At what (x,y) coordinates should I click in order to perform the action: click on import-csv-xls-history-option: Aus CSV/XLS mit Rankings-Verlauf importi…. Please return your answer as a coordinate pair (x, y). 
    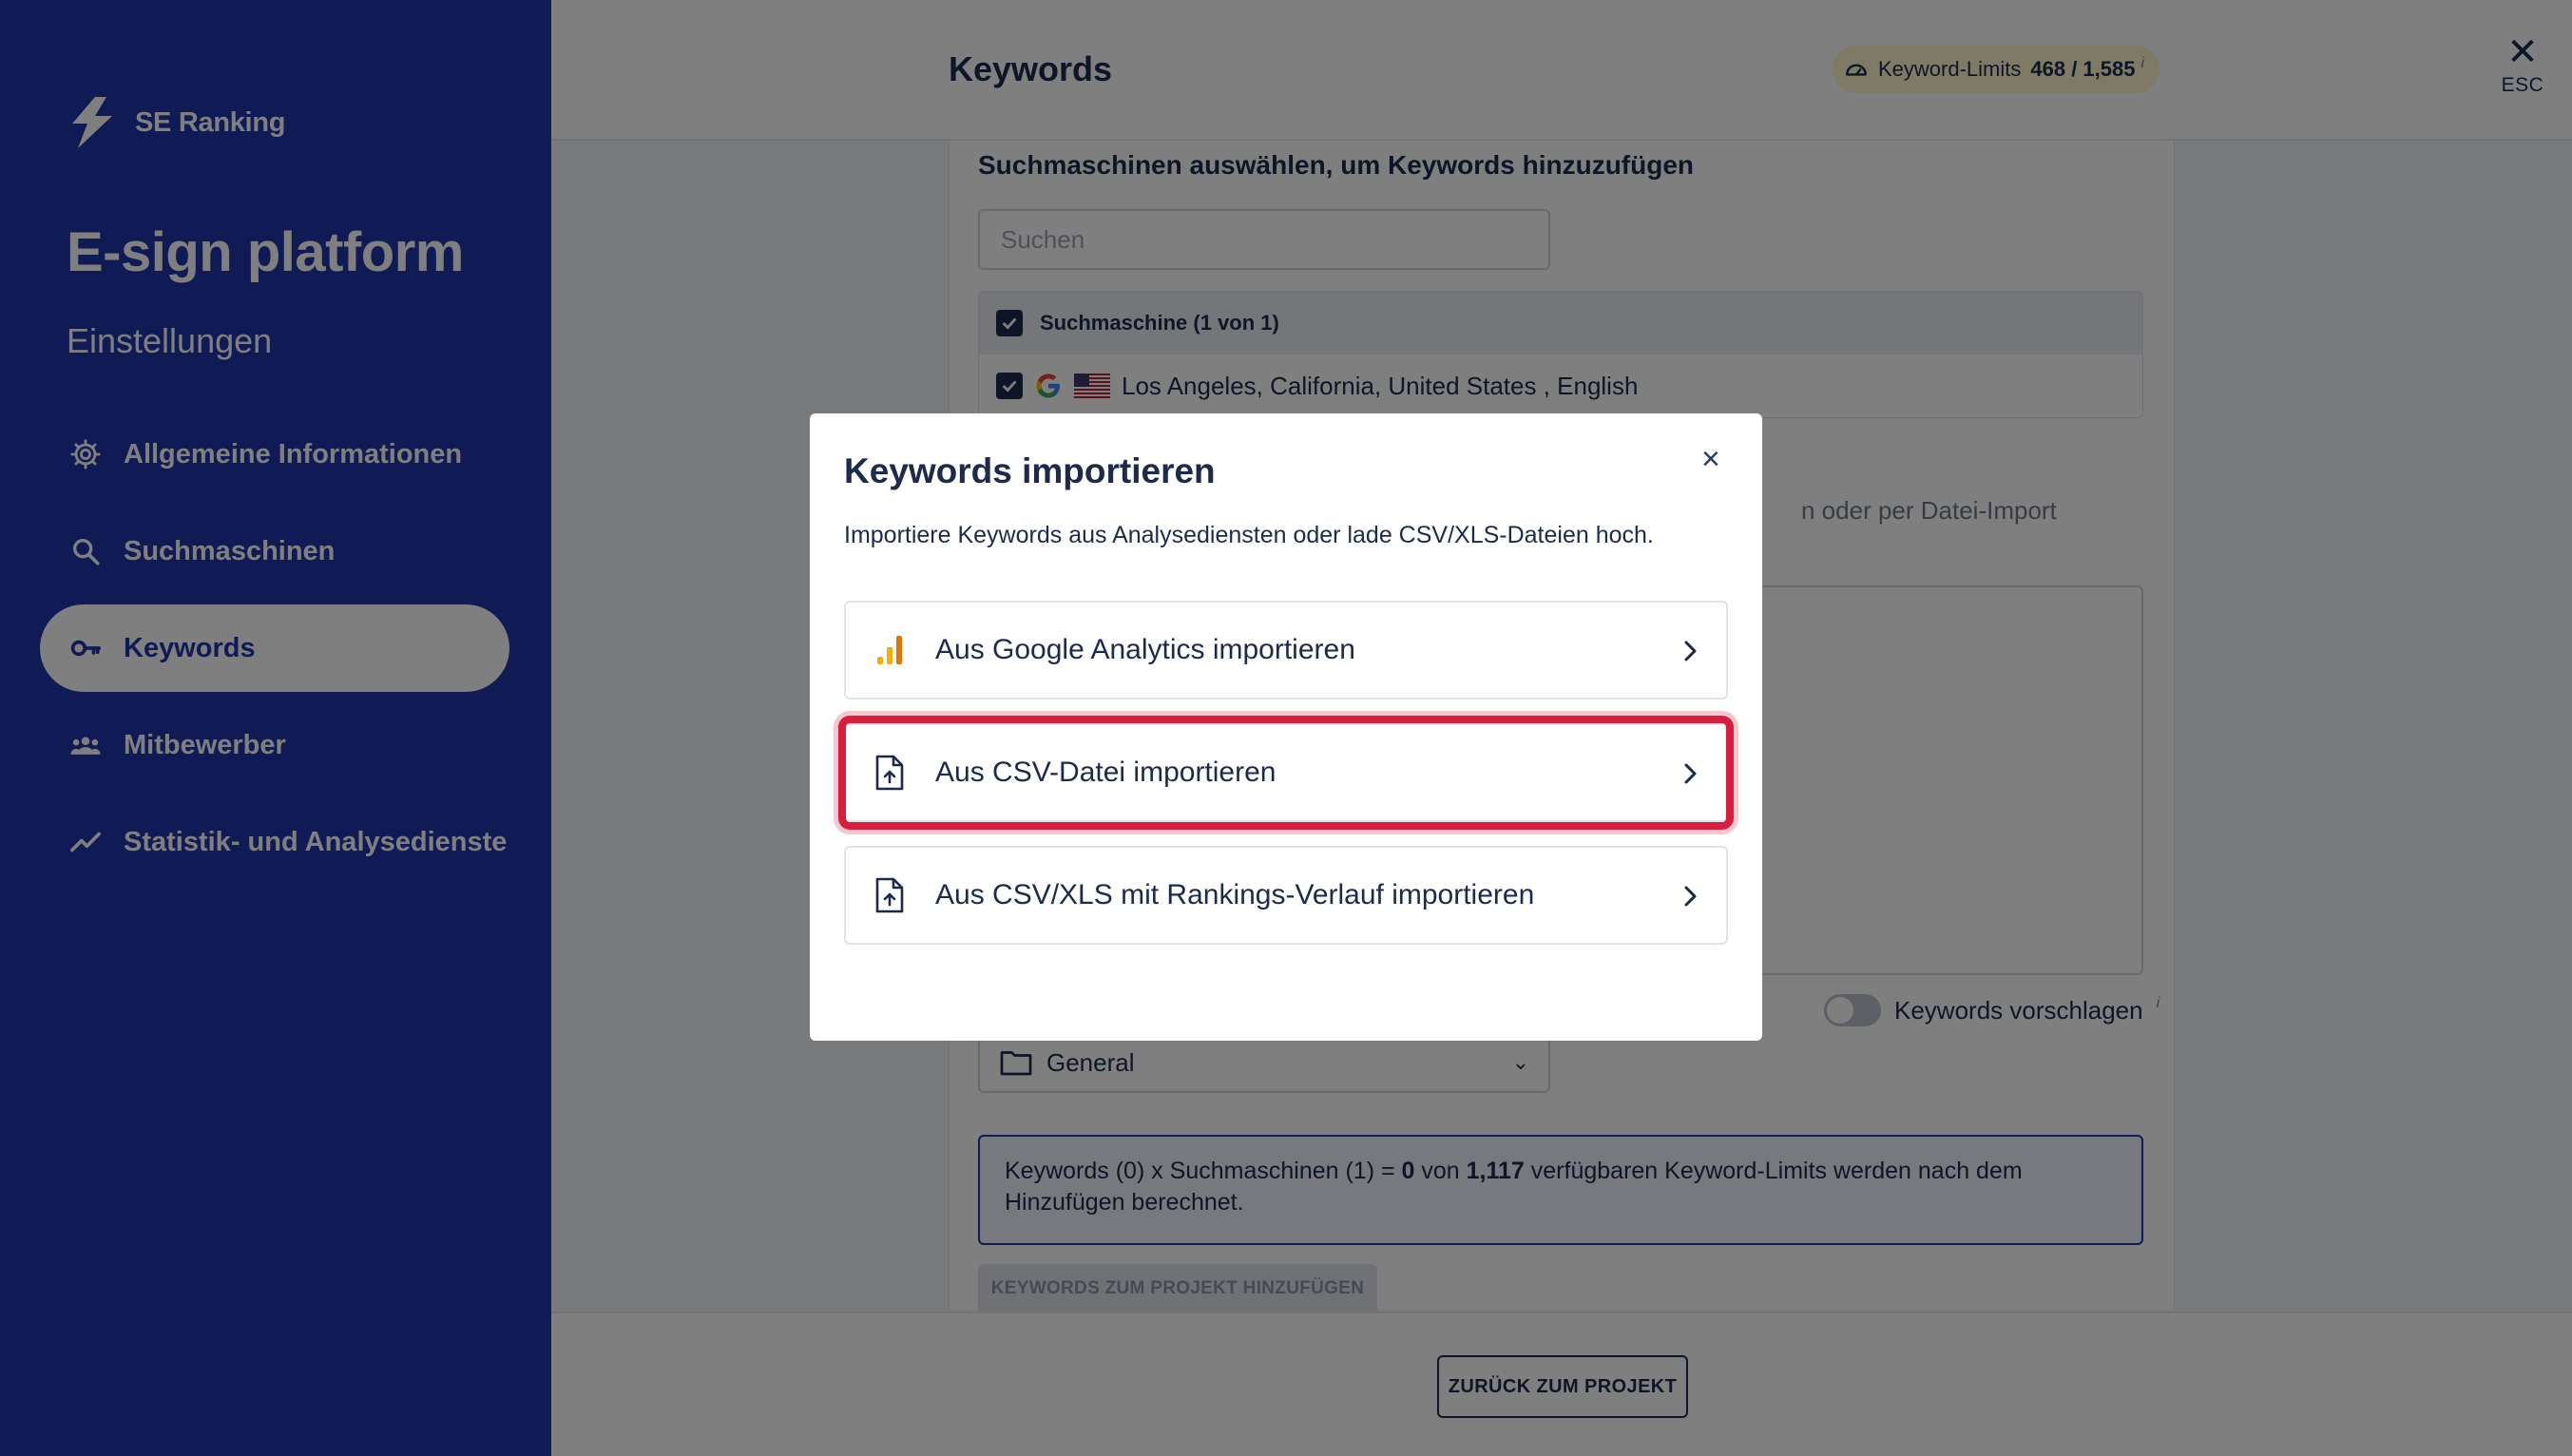
    Looking at the image, I should click on (1286, 895).